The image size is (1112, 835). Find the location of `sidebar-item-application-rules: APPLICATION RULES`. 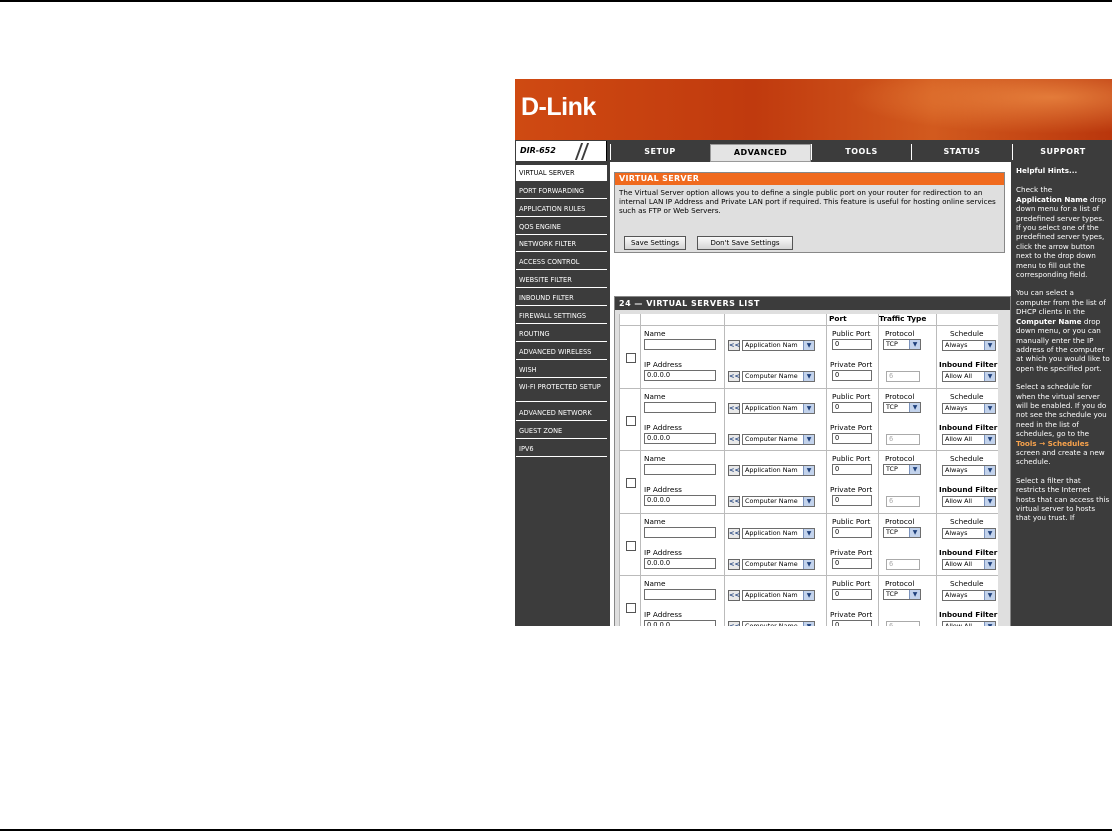

sidebar-item-application-rules: APPLICATION RULES is located at coordinates (561, 209).